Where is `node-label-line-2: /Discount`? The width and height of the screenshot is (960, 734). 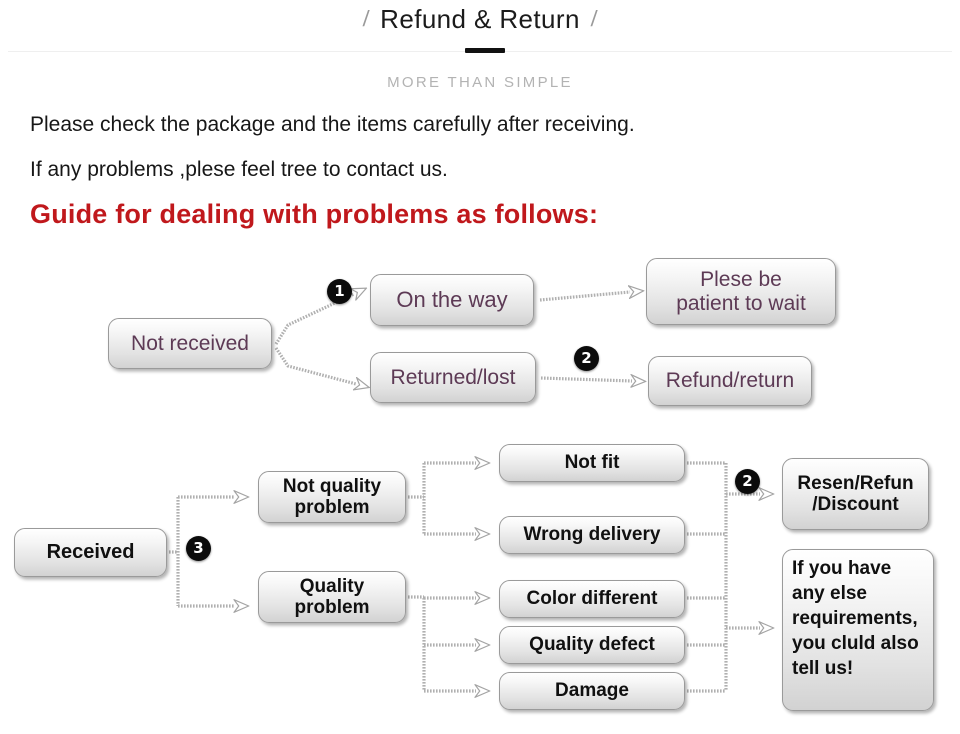
node-label-line-2: /Discount is located at coordinates (855, 504).